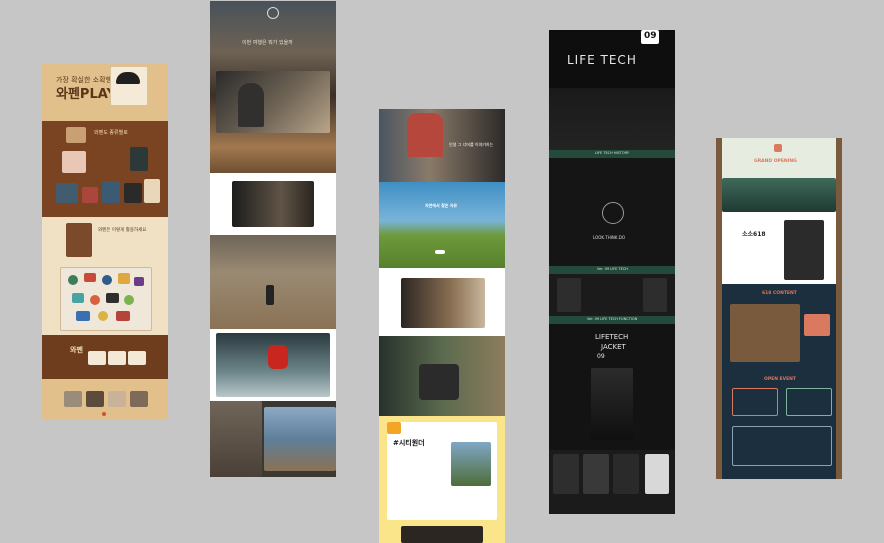 The image size is (884, 543). What do you see at coordinates (425, 135) in the screenshot?
I see `campaign-hero-people` at bounding box center [425, 135].